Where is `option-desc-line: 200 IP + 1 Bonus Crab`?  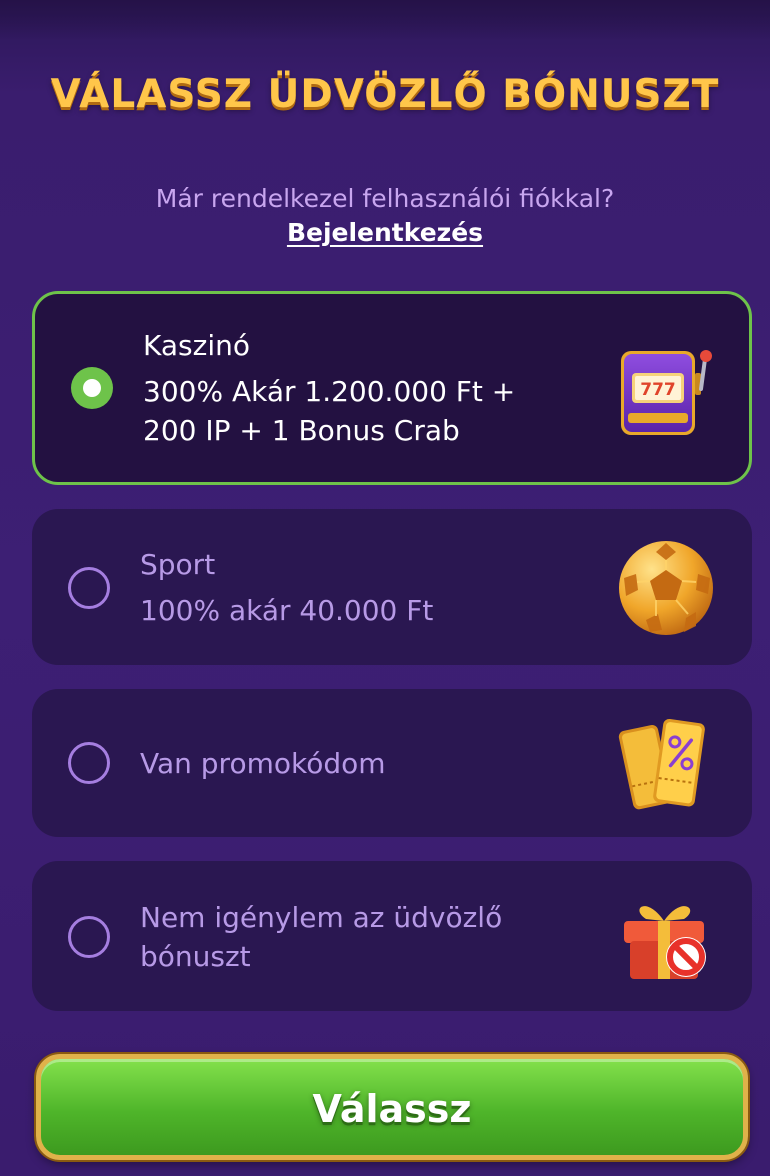 option-desc-line: 200 IP + 1 Bonus Crab is located at coordinates (301, 430).